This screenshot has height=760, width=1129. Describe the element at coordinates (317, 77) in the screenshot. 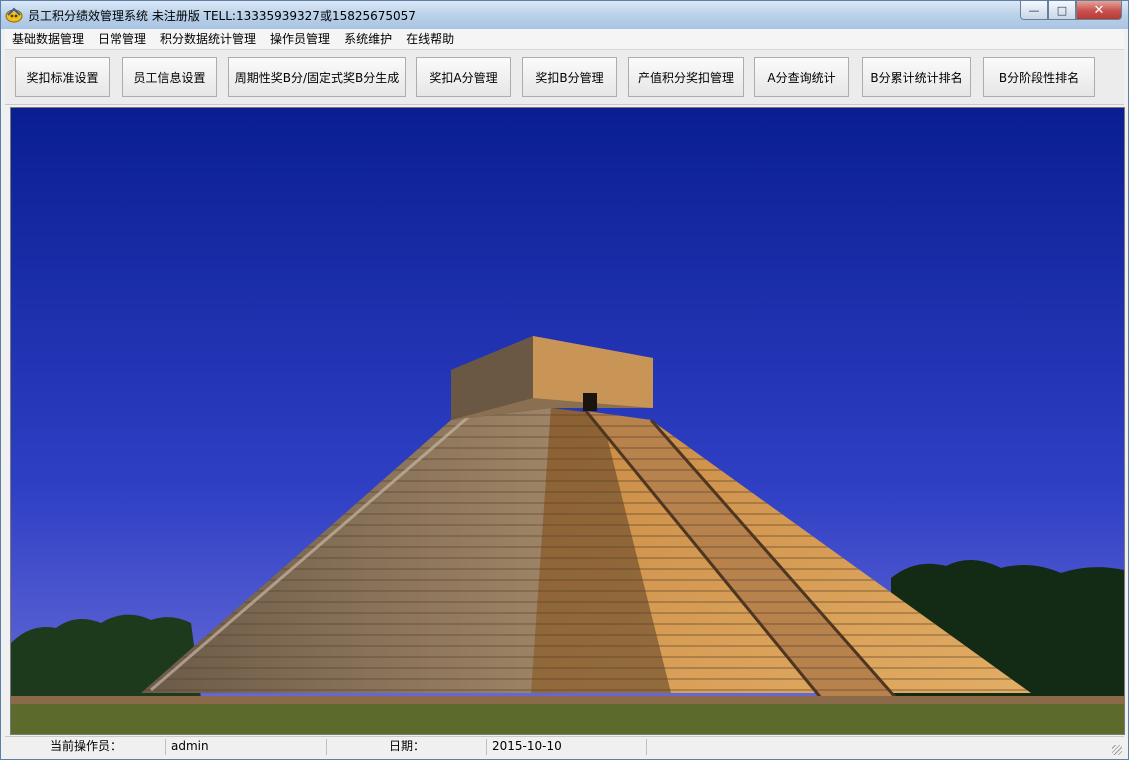

I see `periodic-b-points-button: 周期性奖B分/固定式奖B分生成` at that location.